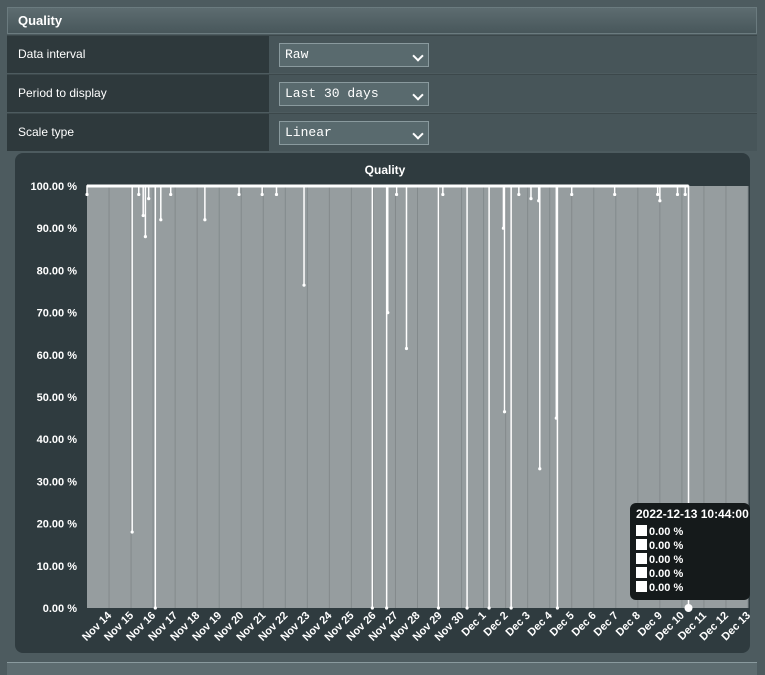  I want to click on scale-type-label: Scale type, so click(138, 132).